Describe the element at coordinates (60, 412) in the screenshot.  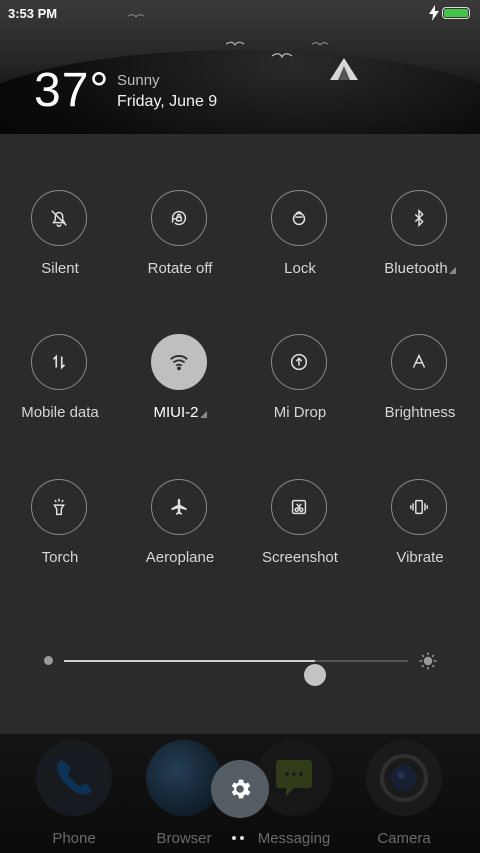
I see `tile-label: Mobile data` at that location.